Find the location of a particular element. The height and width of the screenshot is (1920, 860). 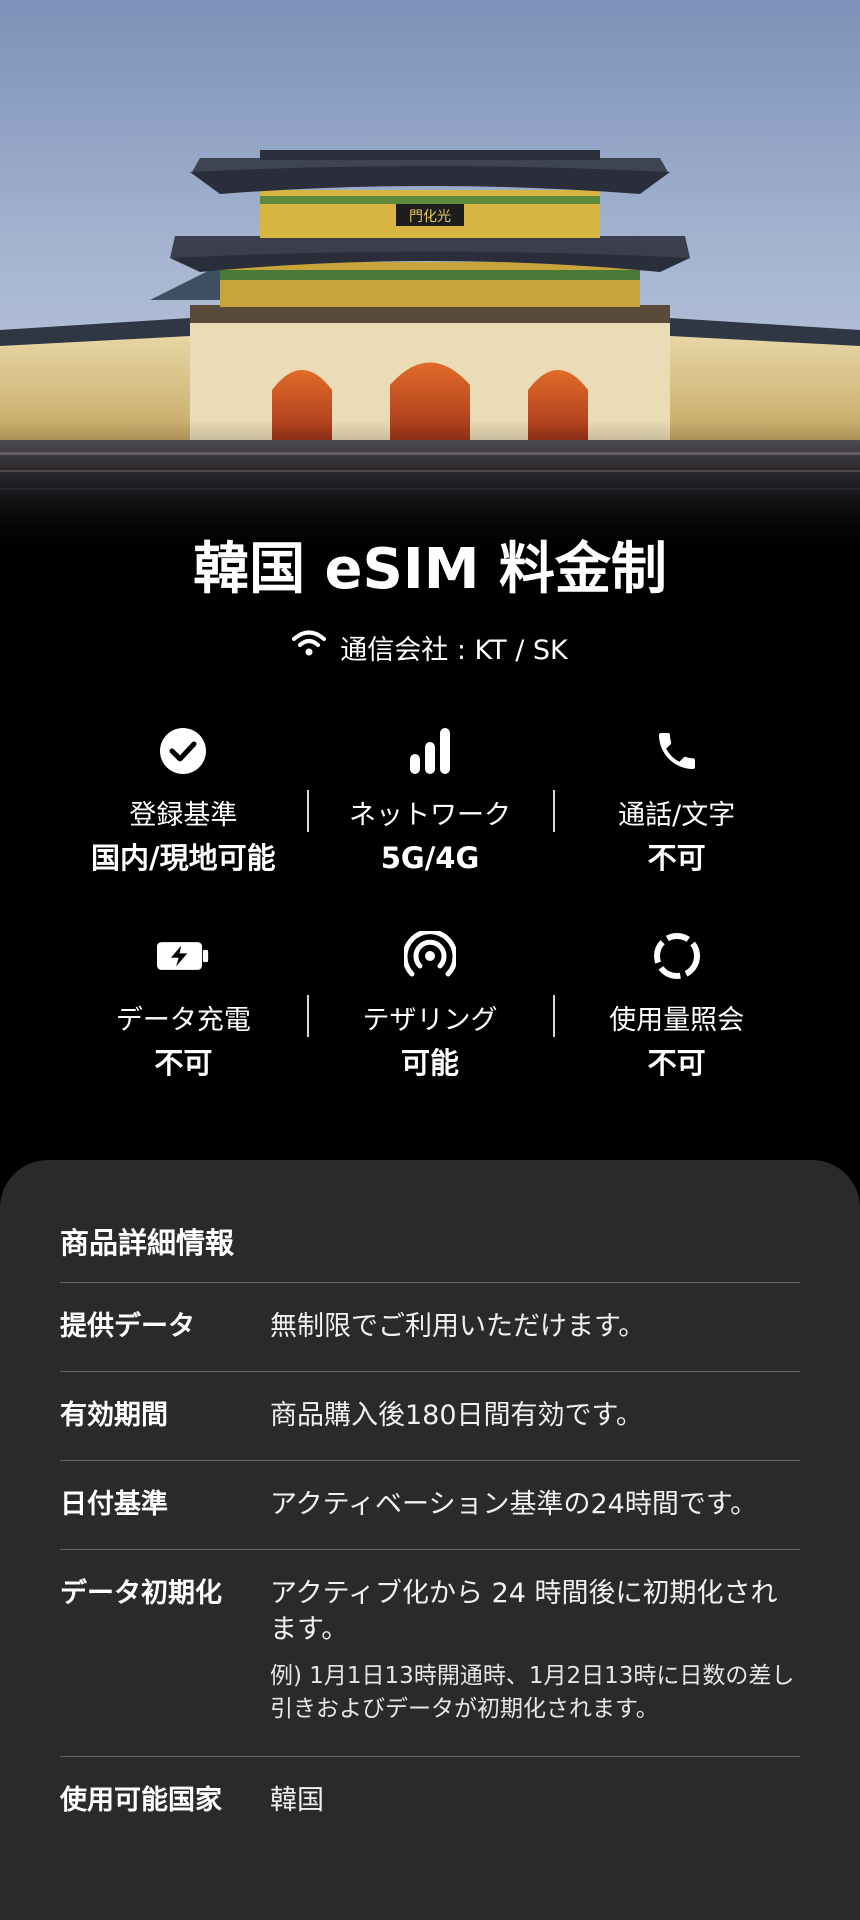

feature-call-sms: 通話/文字 不可 is located at coordinates (676, 827).